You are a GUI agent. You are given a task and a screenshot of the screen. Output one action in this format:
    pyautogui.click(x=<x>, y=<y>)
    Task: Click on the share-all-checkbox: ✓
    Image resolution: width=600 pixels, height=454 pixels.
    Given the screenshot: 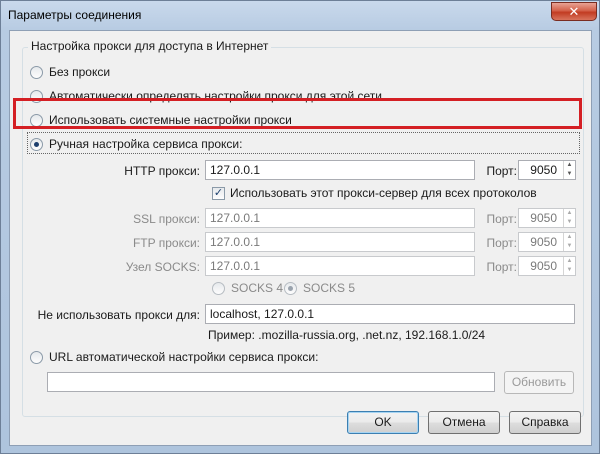 What is the action you would take?
    pyautogui.click(x=218, y=193)
    